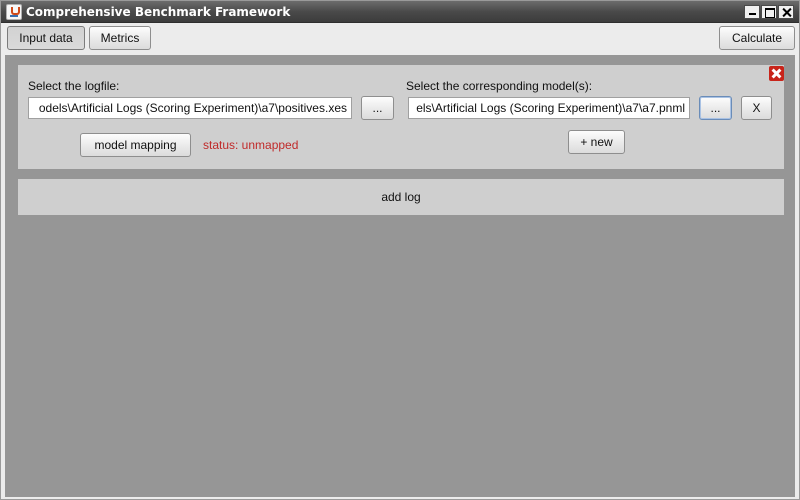 This screenshot has height=500, width=800. Describe the element at coordinates (752, 12) in the screenshot. I see `minimize-icon` at that location.